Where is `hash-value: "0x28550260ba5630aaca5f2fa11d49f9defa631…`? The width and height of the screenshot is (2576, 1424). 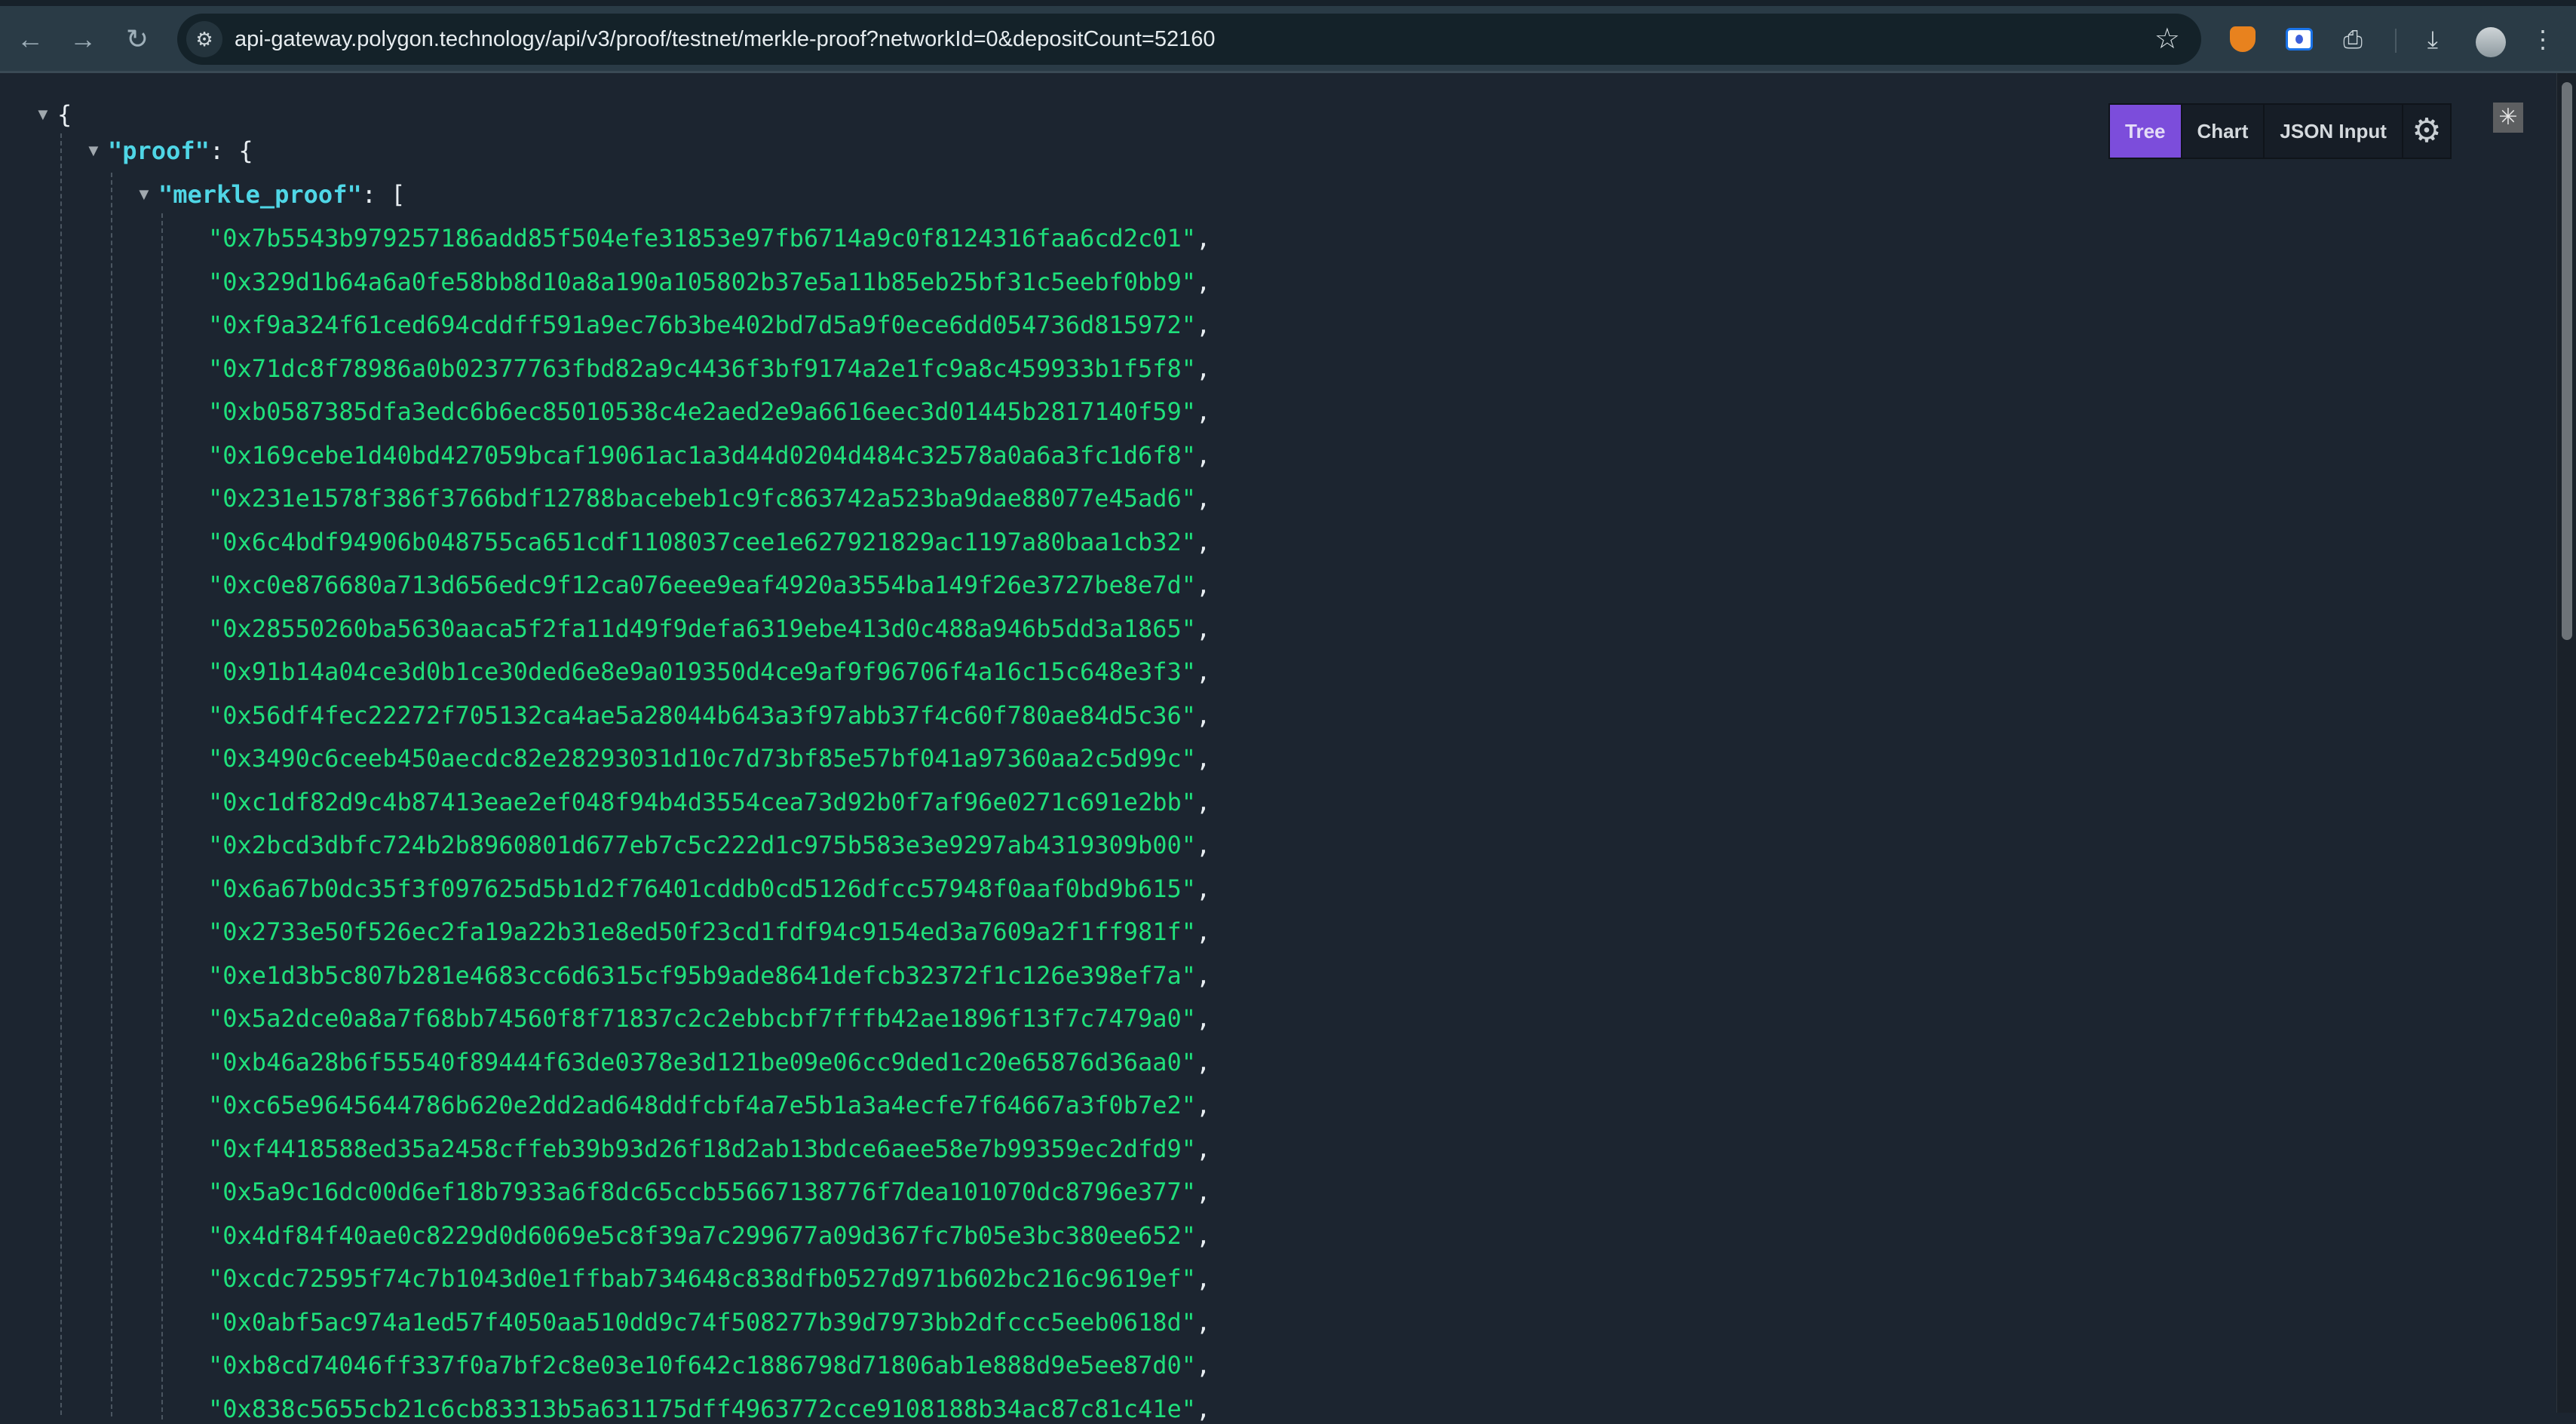 hash-value: "0x28550260ba5630aaca5f2fa11d49f9defa631… is located at coordinates (702, 629).